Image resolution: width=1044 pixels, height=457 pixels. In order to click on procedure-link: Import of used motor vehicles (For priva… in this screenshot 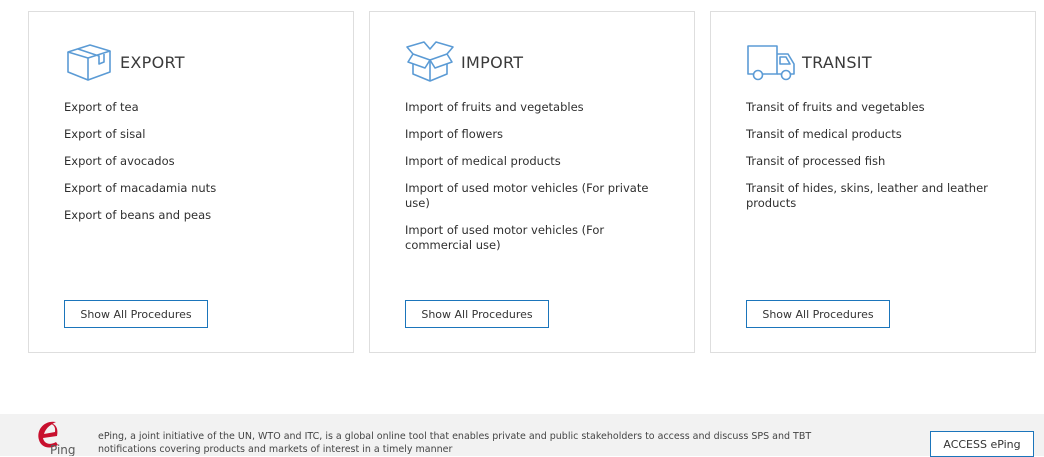, I will do `click(529, 196)`.